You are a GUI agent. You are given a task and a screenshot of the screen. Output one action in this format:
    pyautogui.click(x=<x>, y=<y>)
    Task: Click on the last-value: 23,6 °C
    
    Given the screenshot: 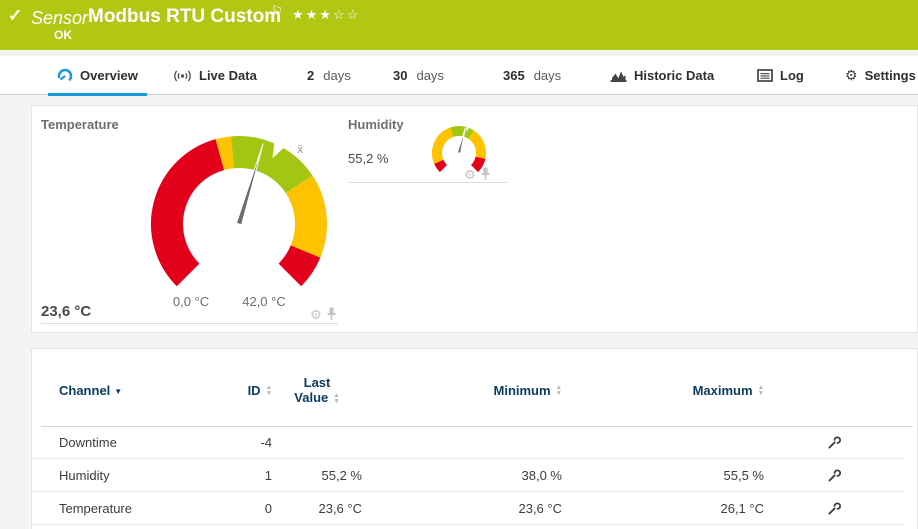 What is the action you would take?
    pyautogui.click(x=340, y=508)
    